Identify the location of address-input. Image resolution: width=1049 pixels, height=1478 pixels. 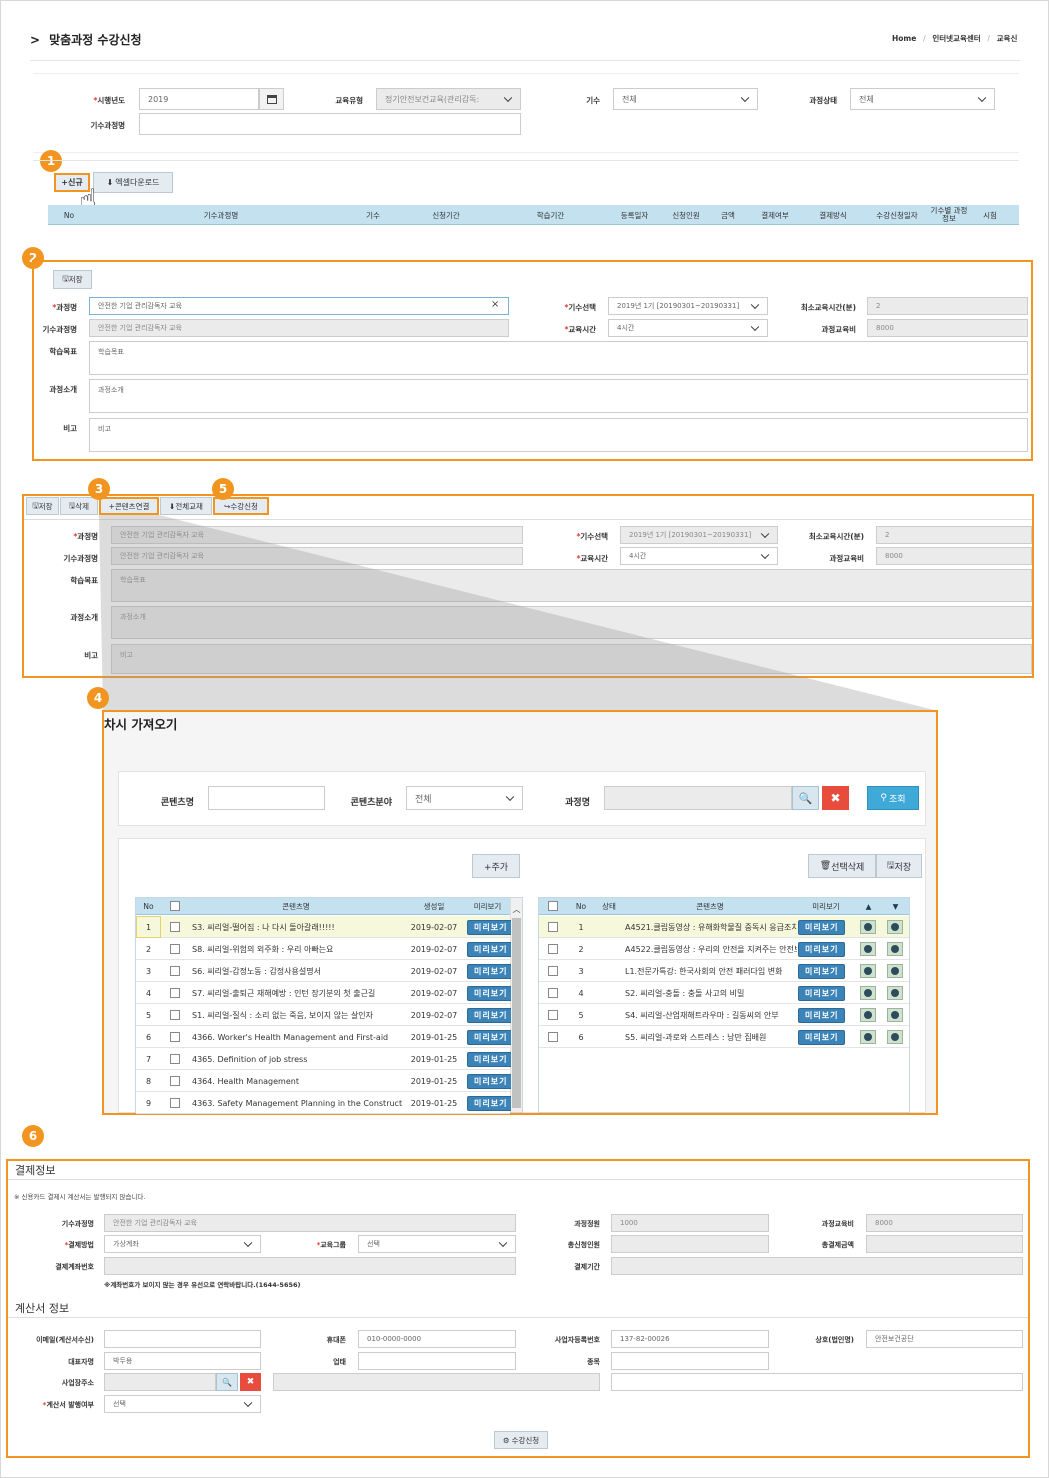
(436, 1382).